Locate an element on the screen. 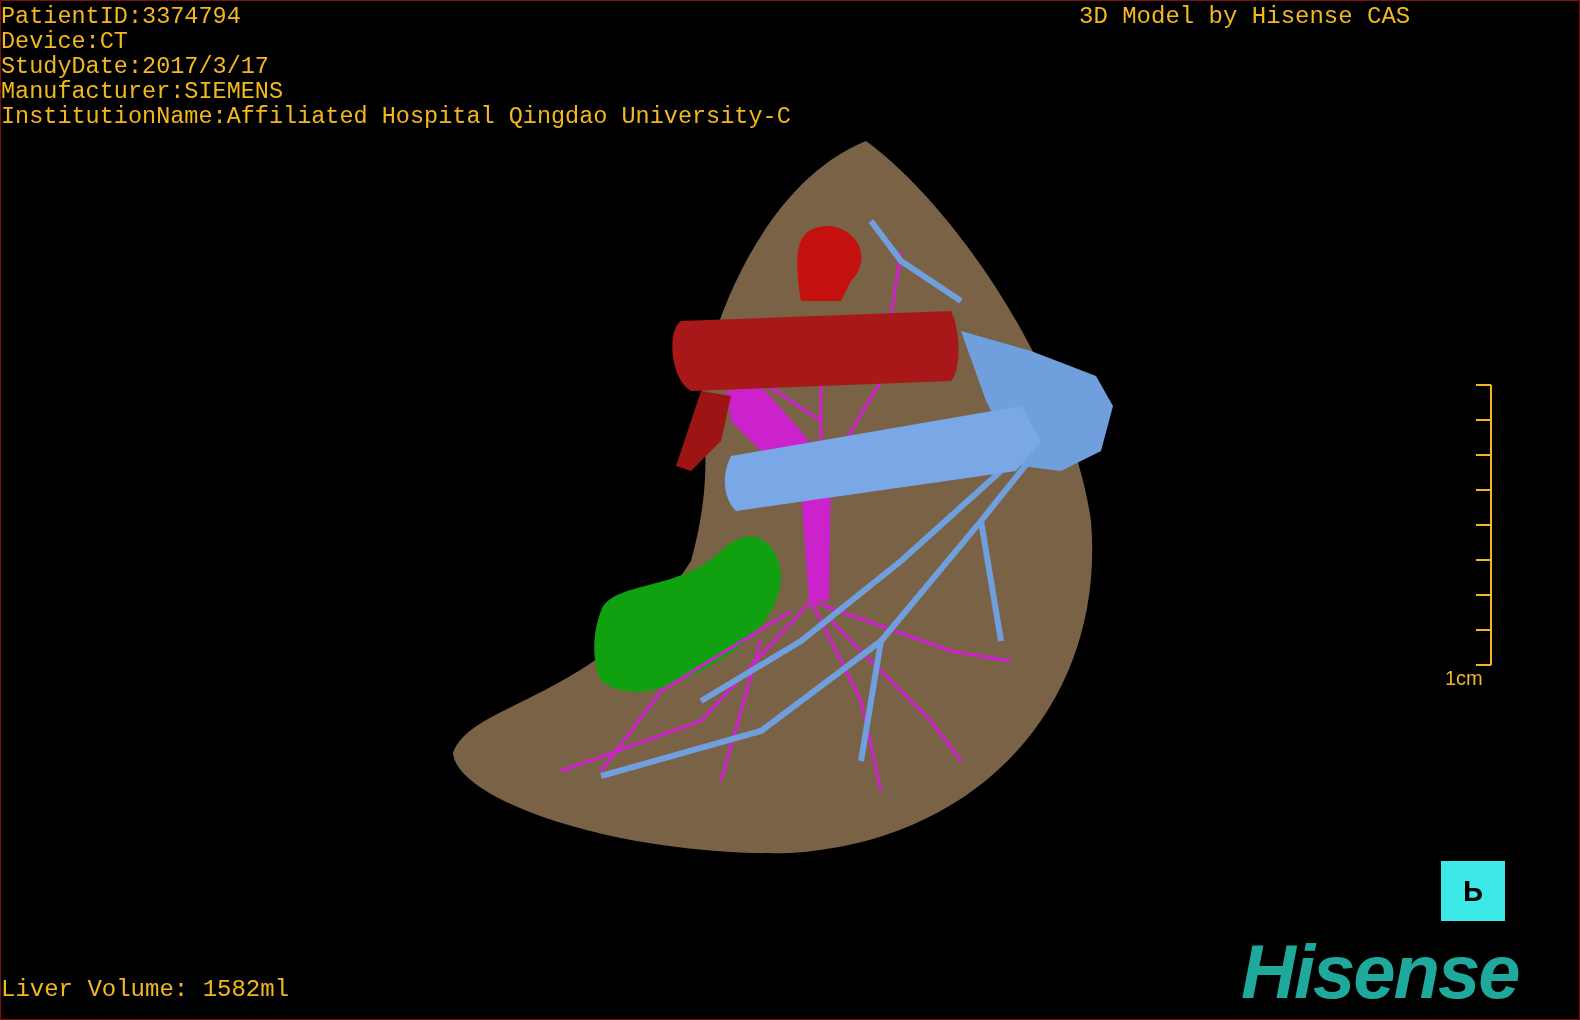  patient-info-text: StudyDate:2017/3/17 is located at coordinates (135, 66).